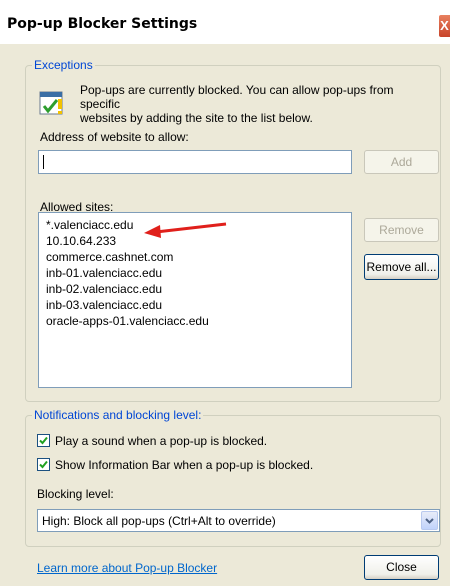  Describe the element at coordinates (127, 568) in the screenshot. I see `learn-more-link: Learn more about Pop-up Blocker` at that location.